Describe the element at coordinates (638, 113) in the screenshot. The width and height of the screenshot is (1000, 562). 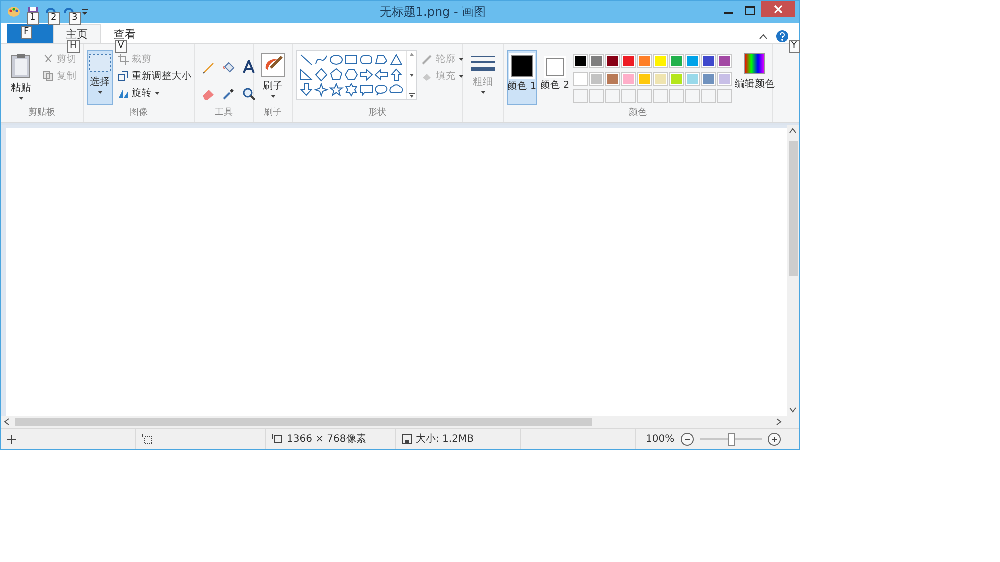
I see `group-label: 颜色` at that location.